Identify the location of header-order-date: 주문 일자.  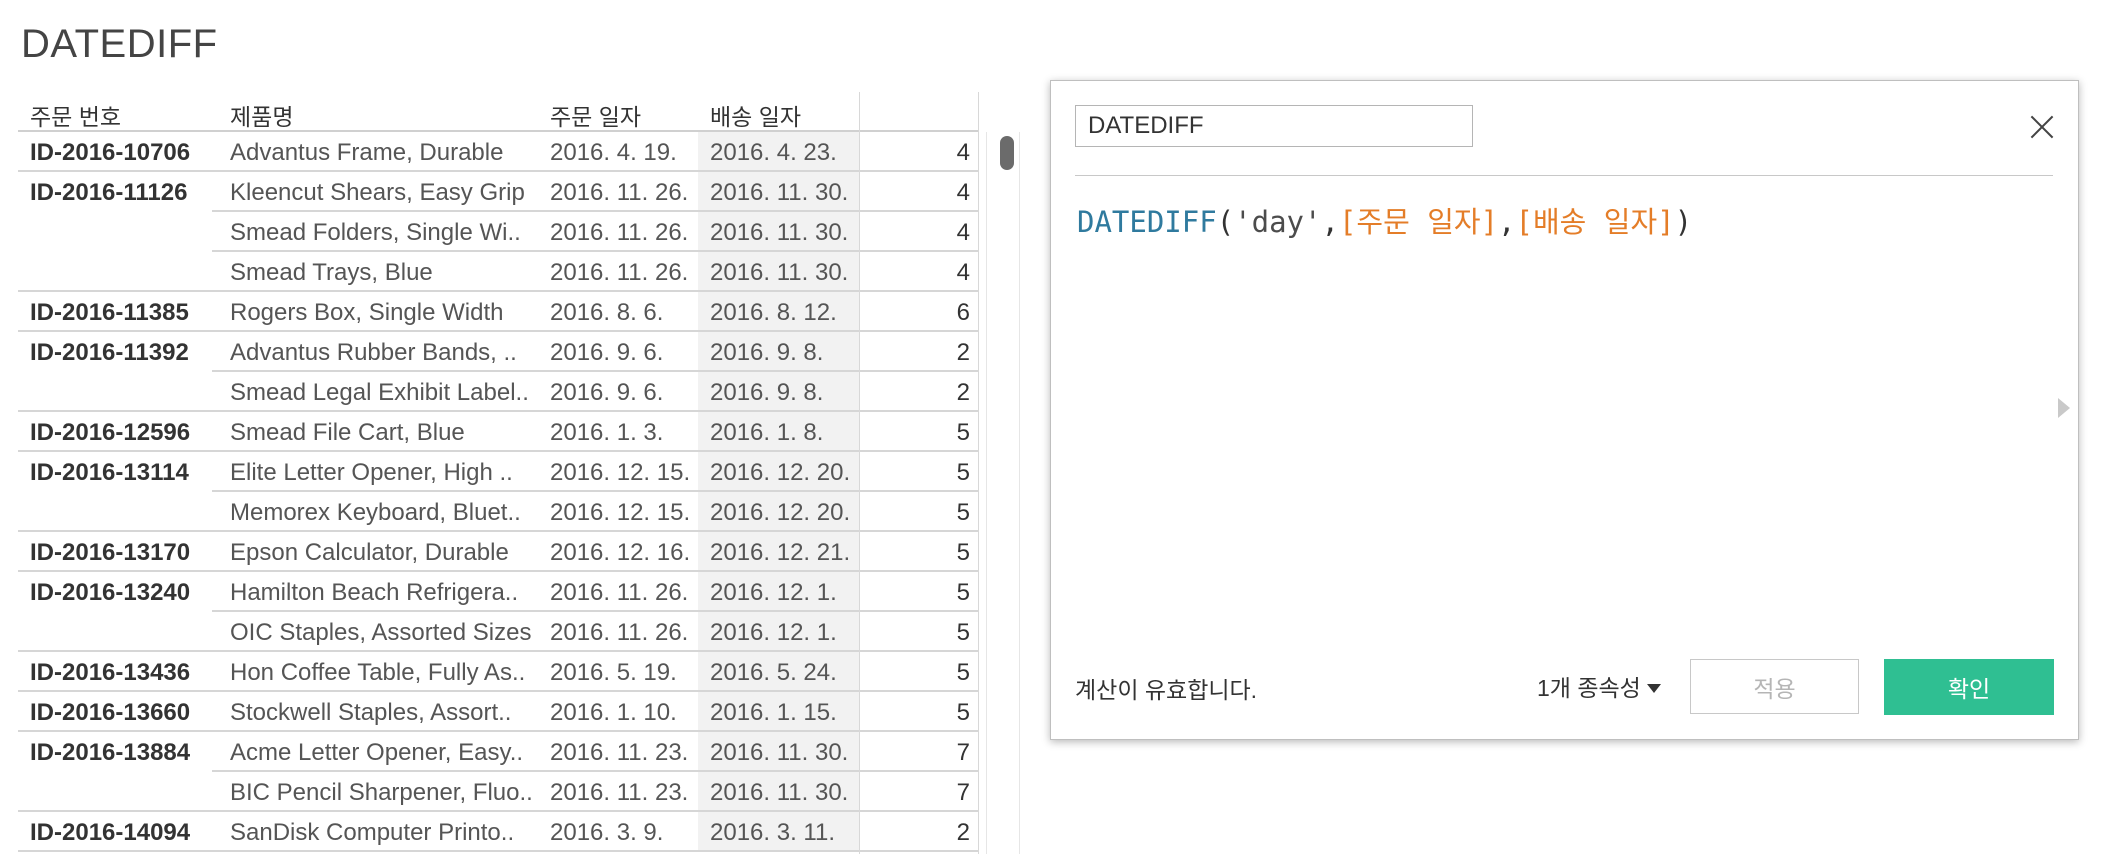
(595, 115).